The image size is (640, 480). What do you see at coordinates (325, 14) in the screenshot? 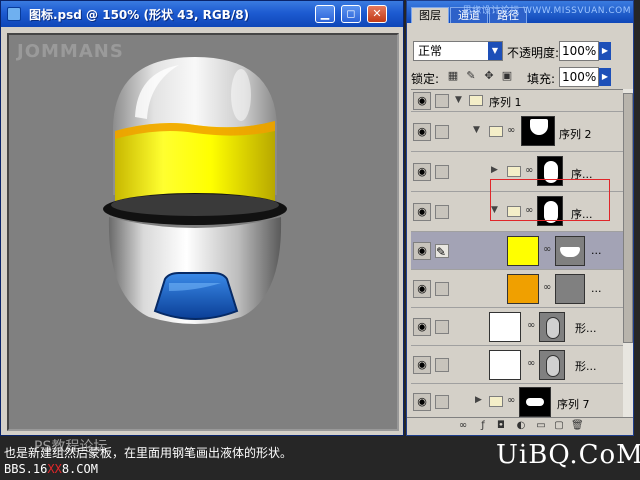
I see `minimize-button: ▁` at bounding box center [325, 14].